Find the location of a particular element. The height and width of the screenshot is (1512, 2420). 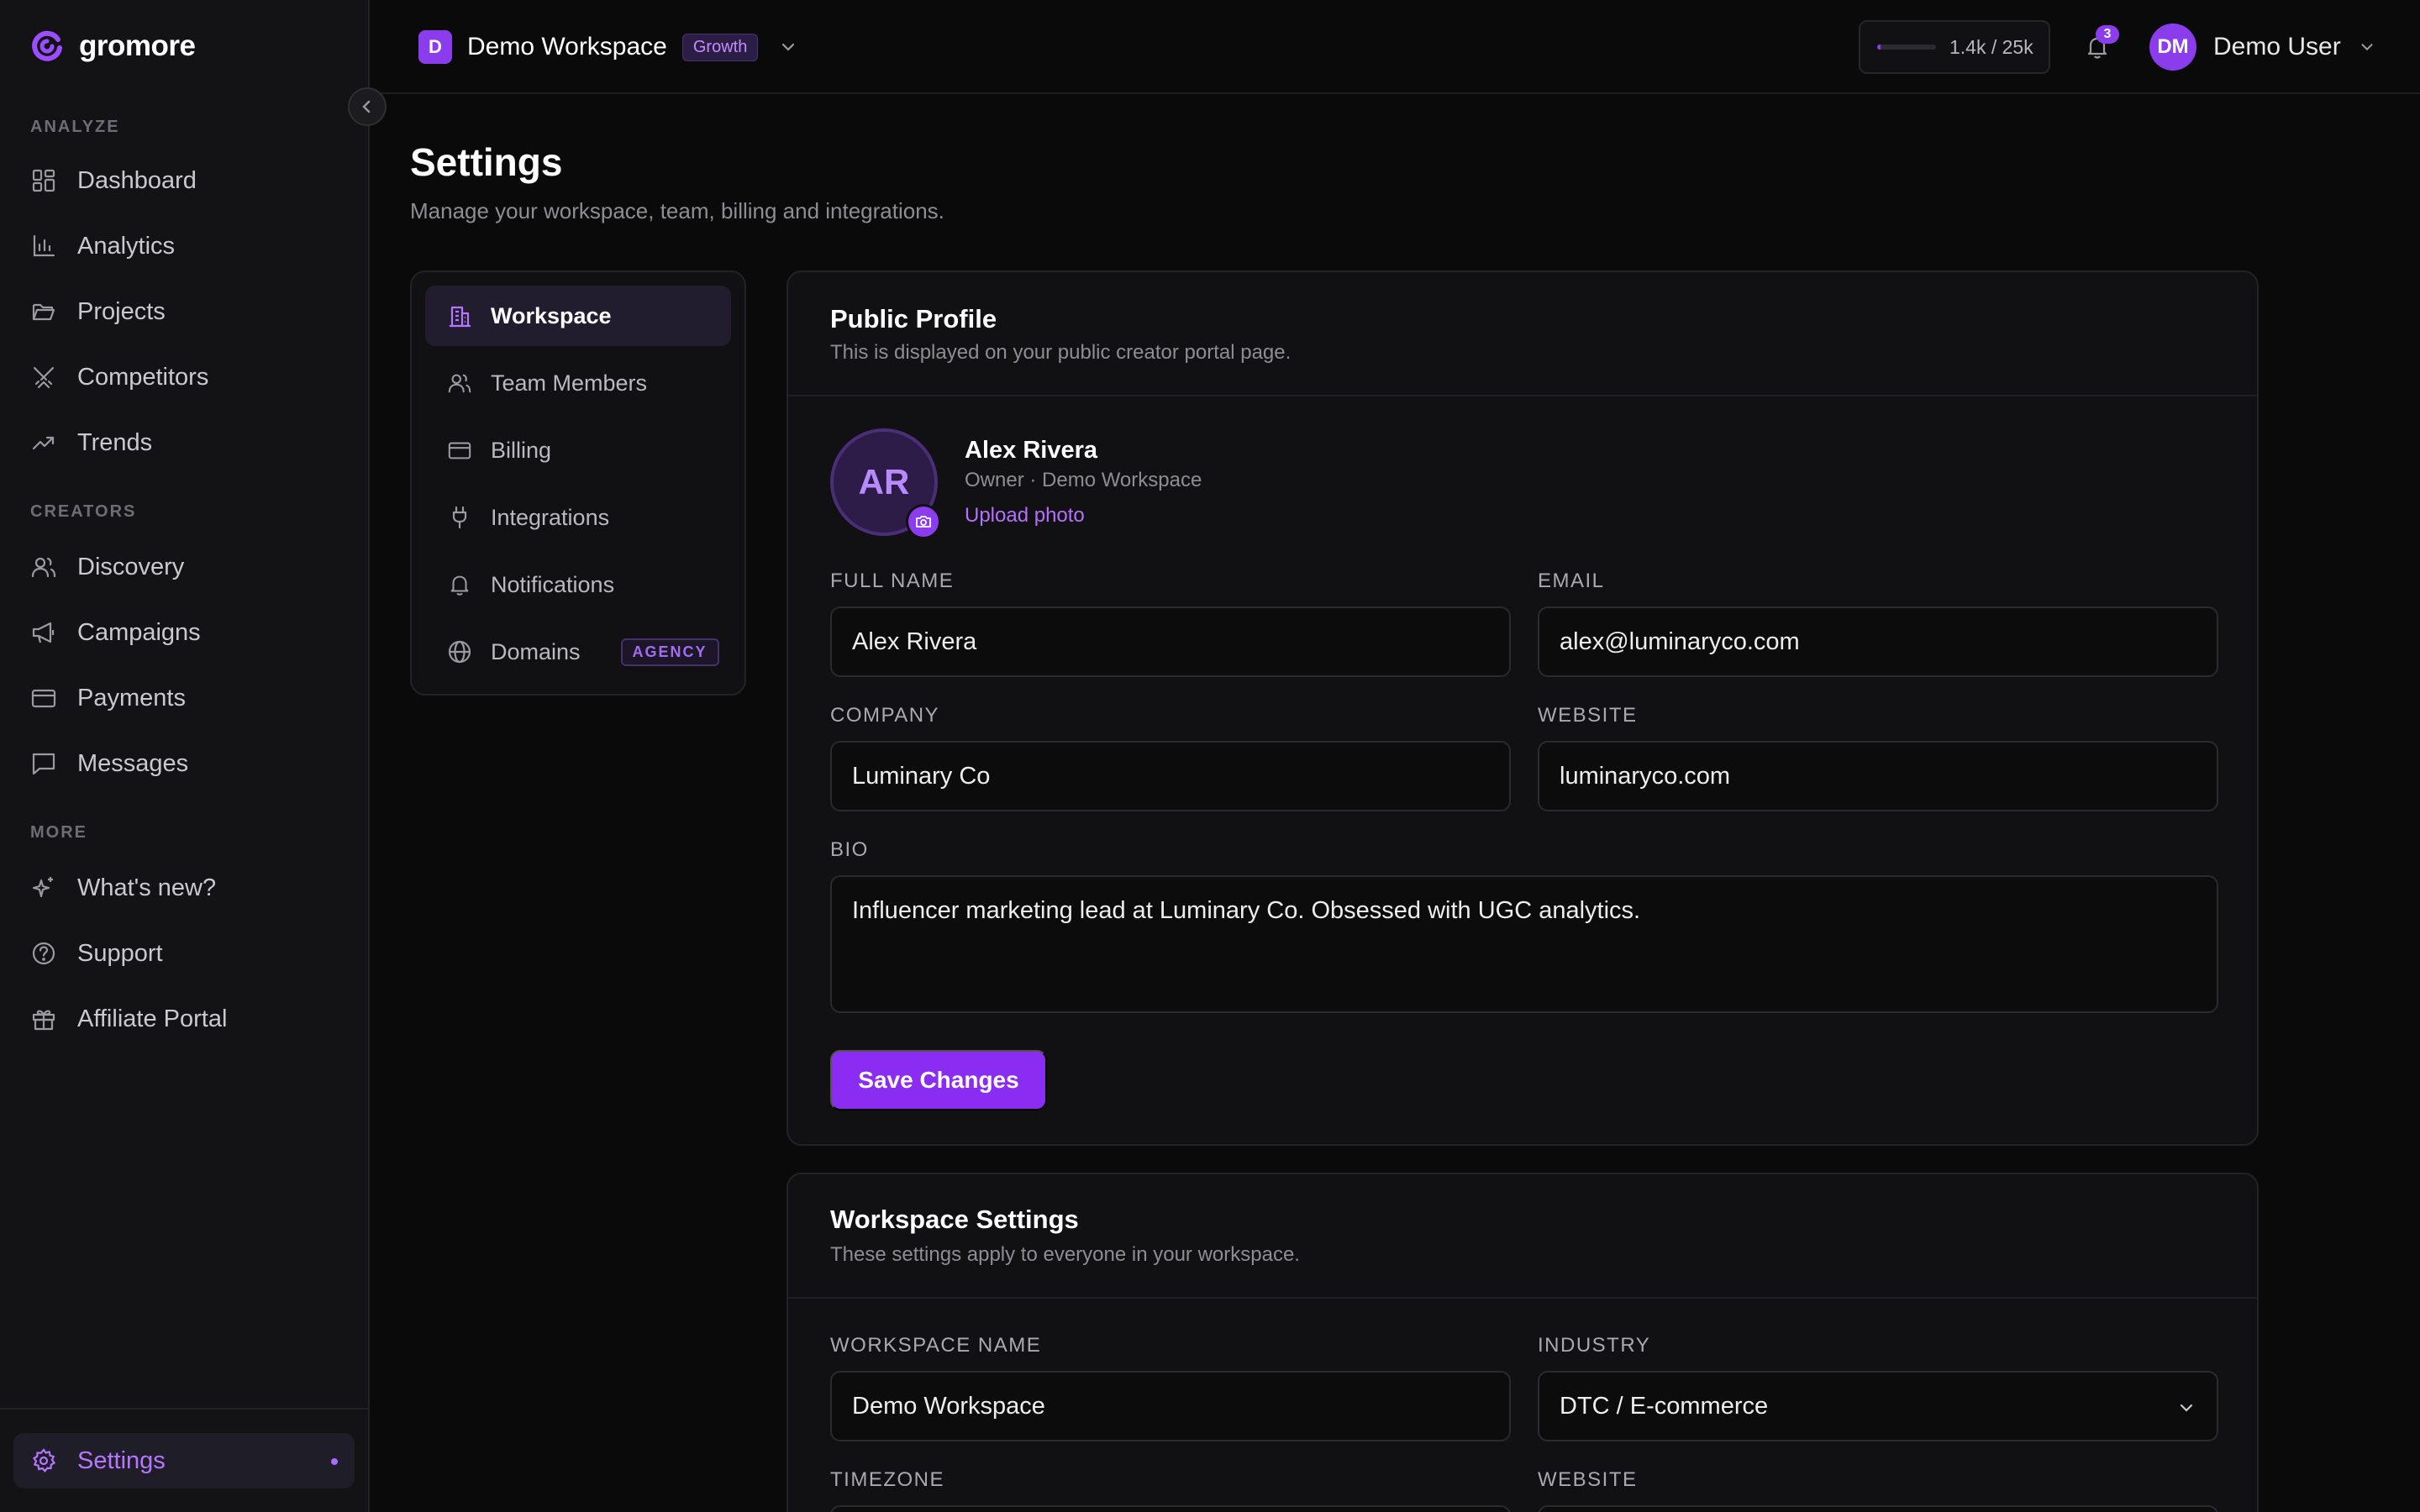

gift-icon is located at coordinates (43, 1020).